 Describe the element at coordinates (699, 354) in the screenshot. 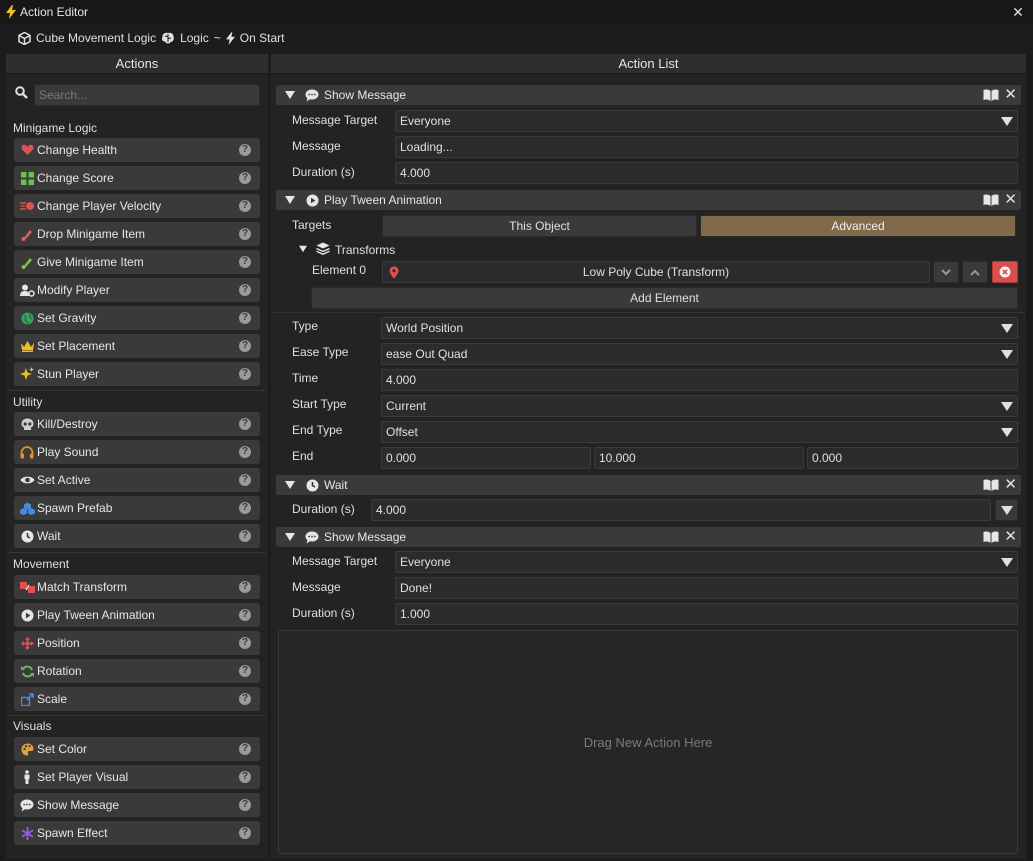

I see `ease-type-select: ease Out Quad` at that location.